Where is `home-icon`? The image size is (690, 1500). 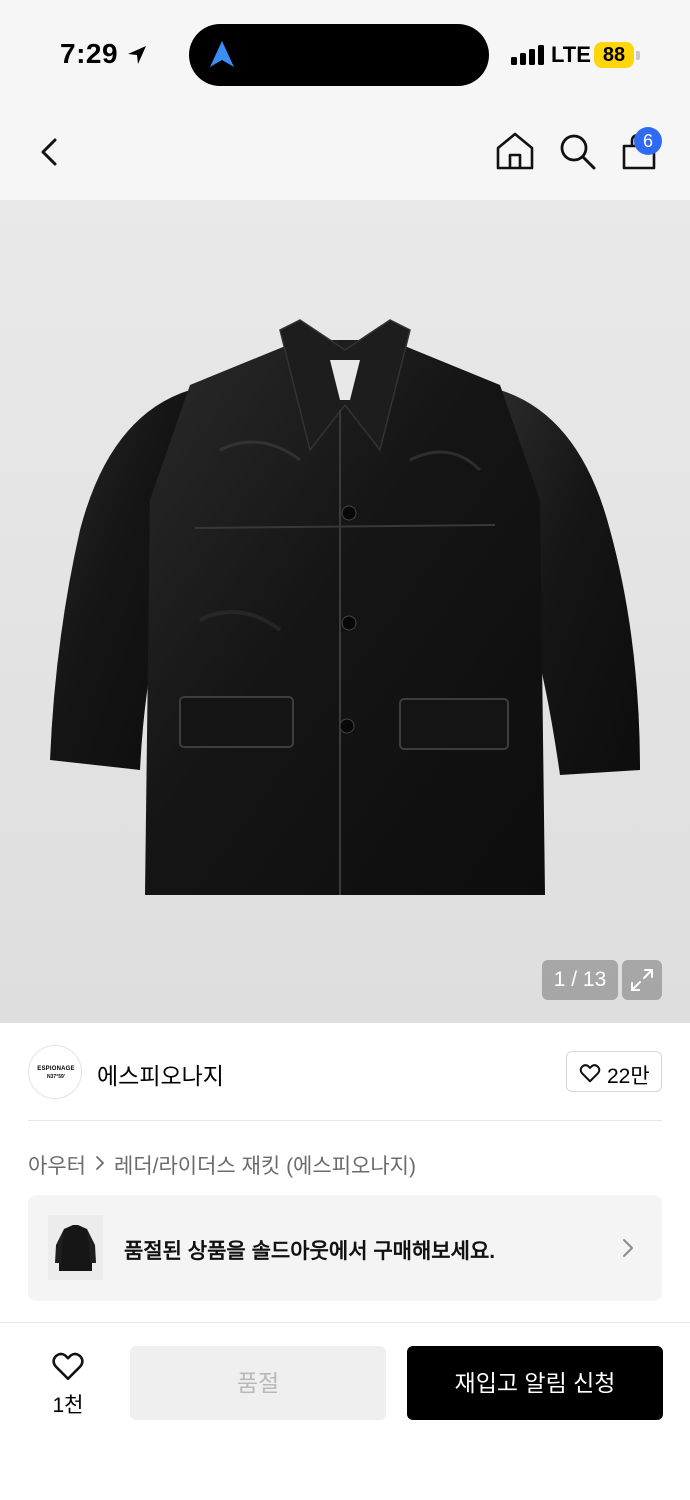
home-icon is located at coordinates (515, 151).